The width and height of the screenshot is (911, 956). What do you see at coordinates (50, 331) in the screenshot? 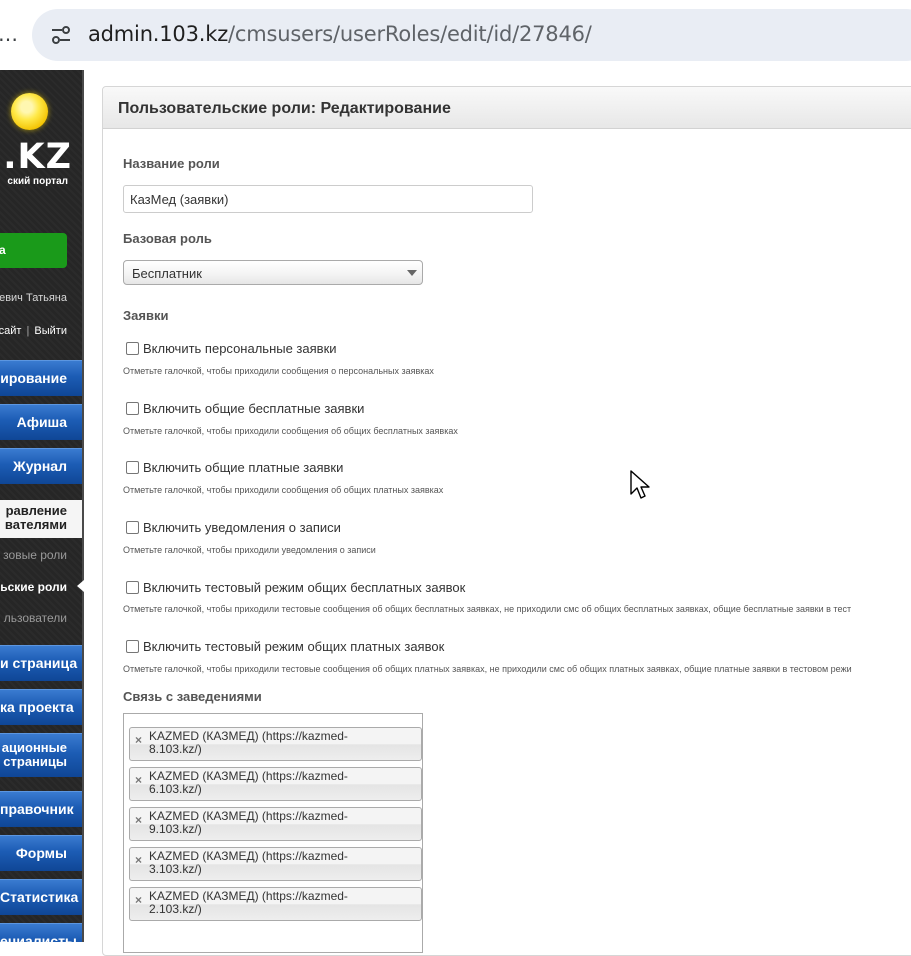
I see `logout-link: Выйти` at bounding box center [50, 331].